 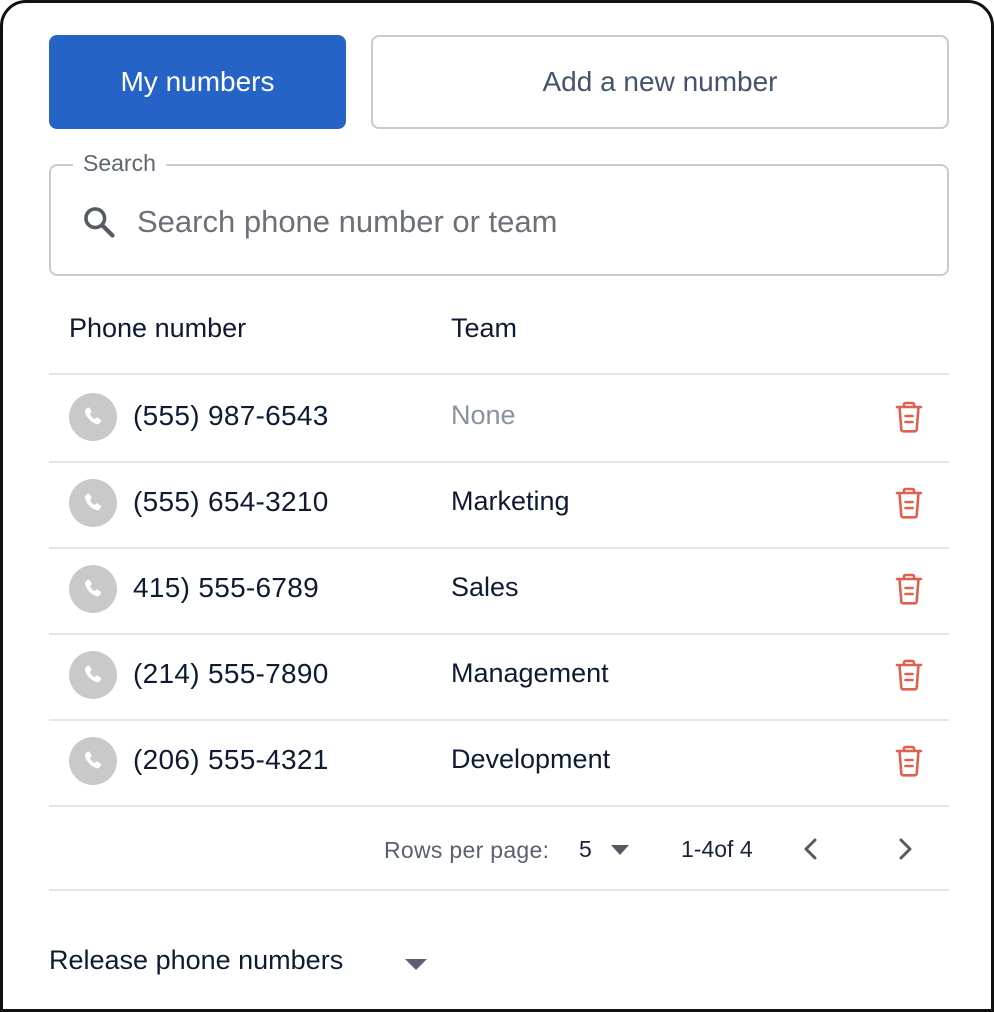 I want to click on table-row: 415) 555-6789 Sales, so click(x=499, y=591).